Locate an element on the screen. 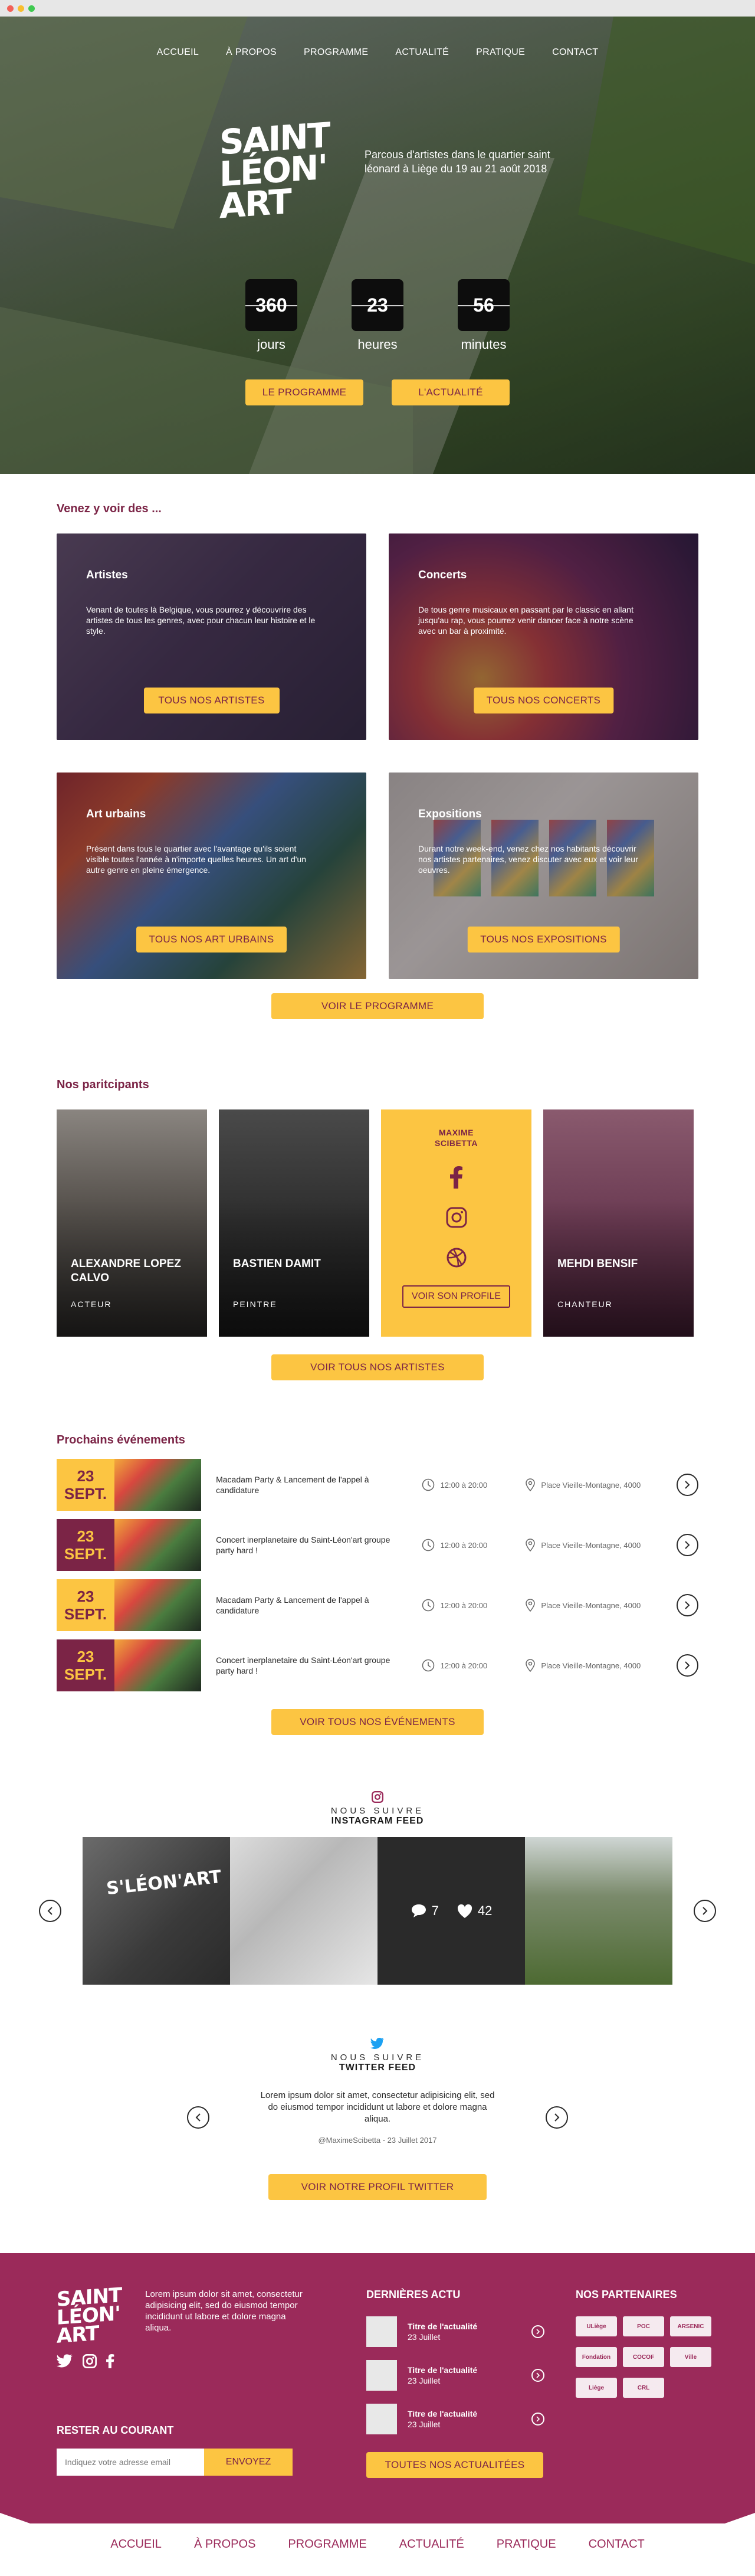 This screenshot has width=755, height=2576. nav-pratique: PRATIQUE is located at coordinates (500, 53).